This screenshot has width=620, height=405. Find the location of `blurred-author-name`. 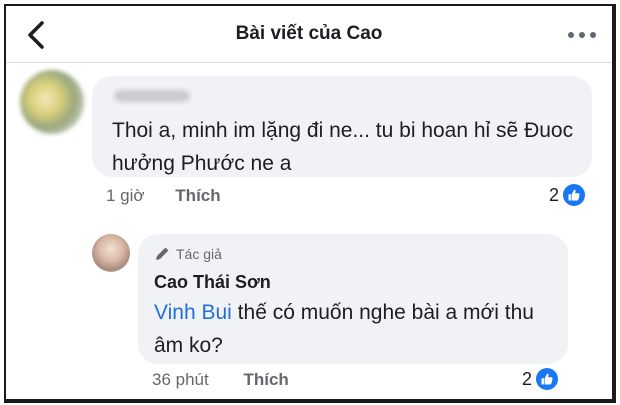

blurred-author-name is located at coordinates (152, 96).